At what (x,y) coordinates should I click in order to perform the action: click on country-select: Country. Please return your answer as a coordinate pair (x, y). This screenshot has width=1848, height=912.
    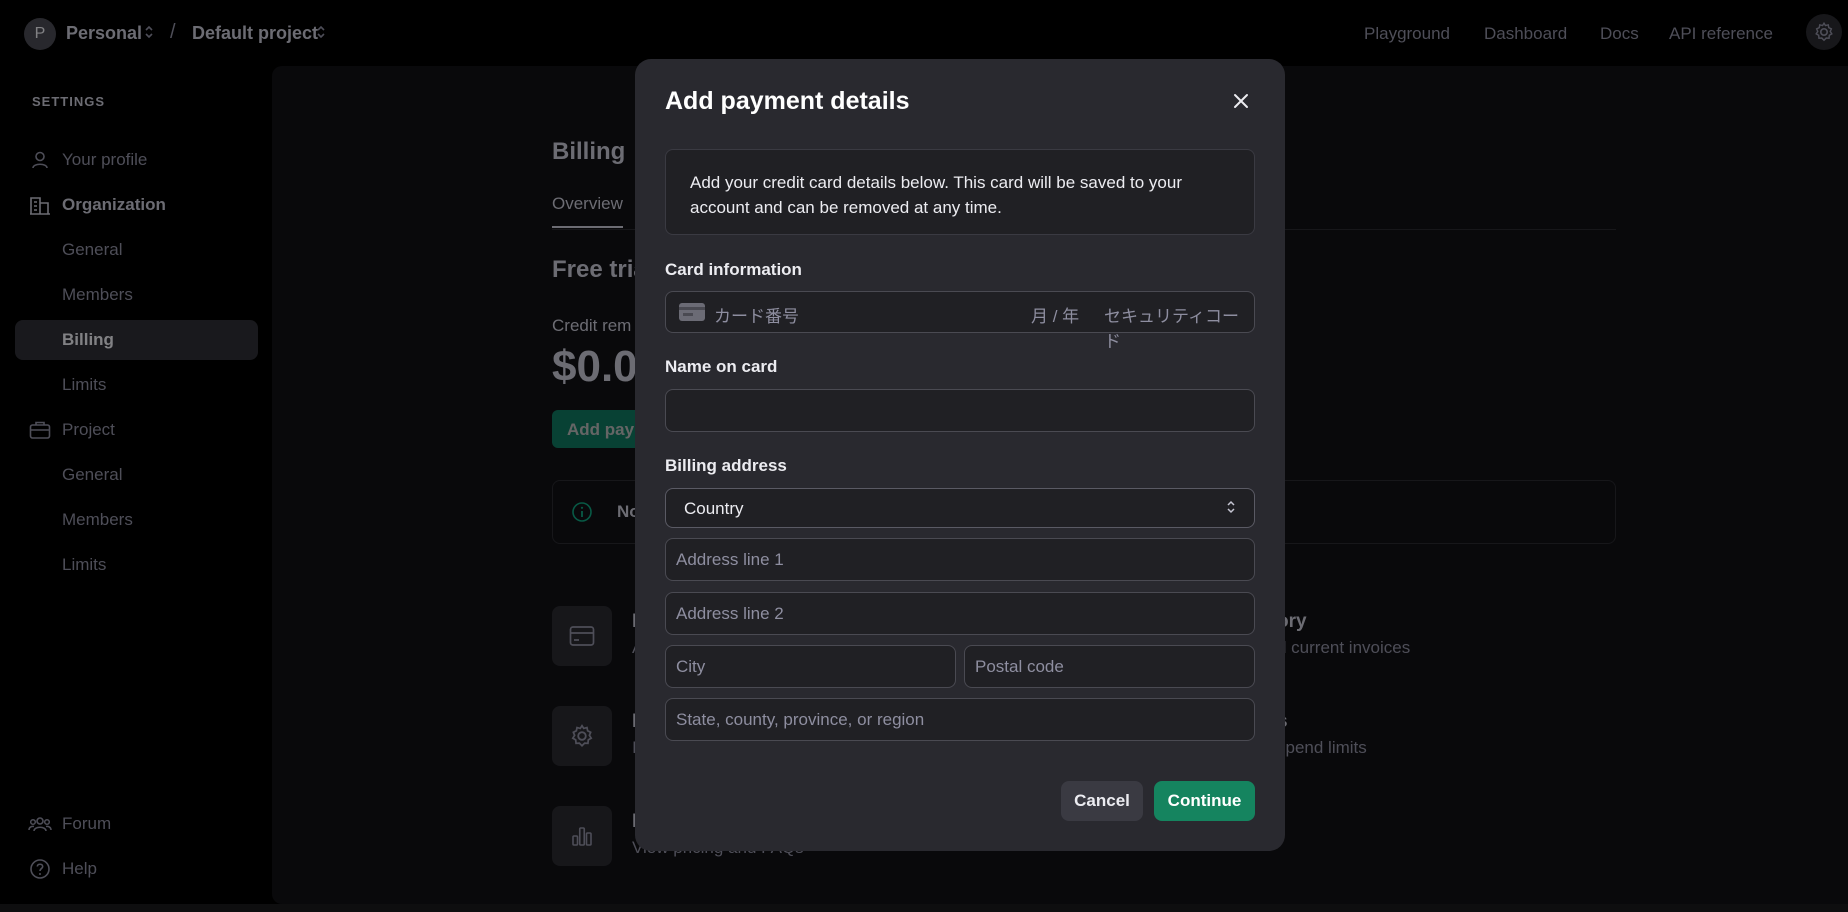
    Looking at the image, I should click on (960, 508).